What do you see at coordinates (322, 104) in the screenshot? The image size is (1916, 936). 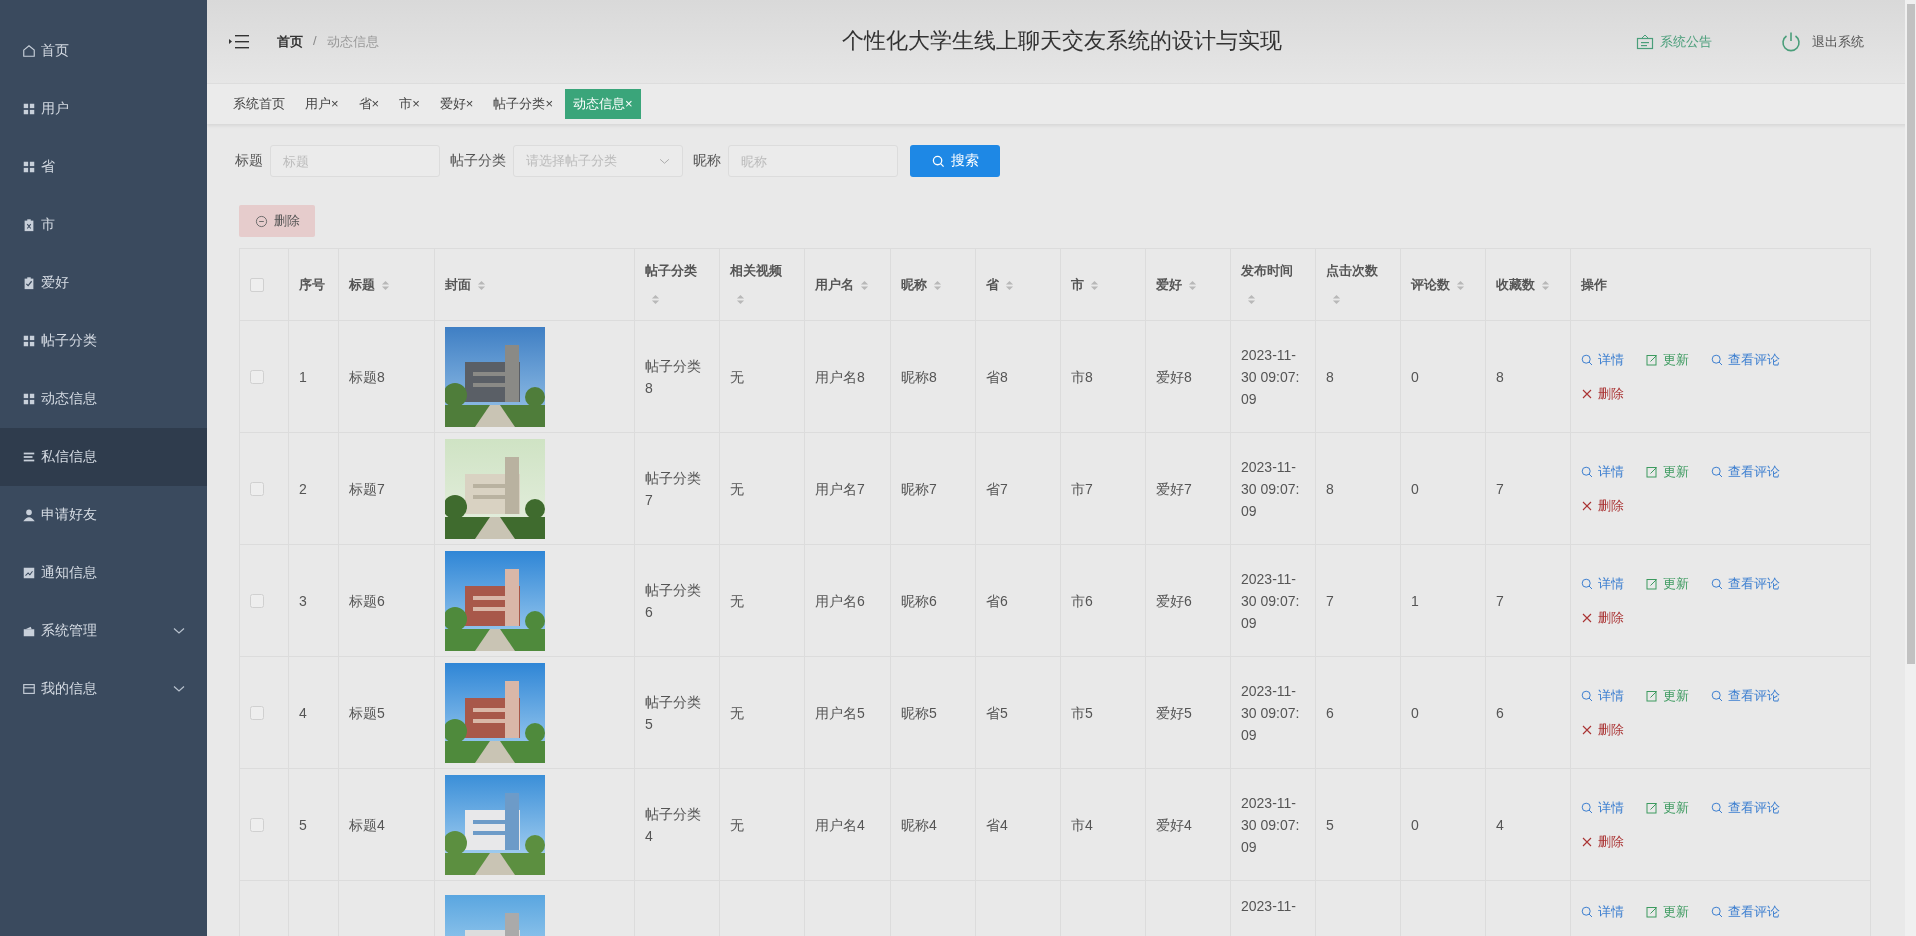 I see `tab: 用户×` at bounding box center [322, 104].